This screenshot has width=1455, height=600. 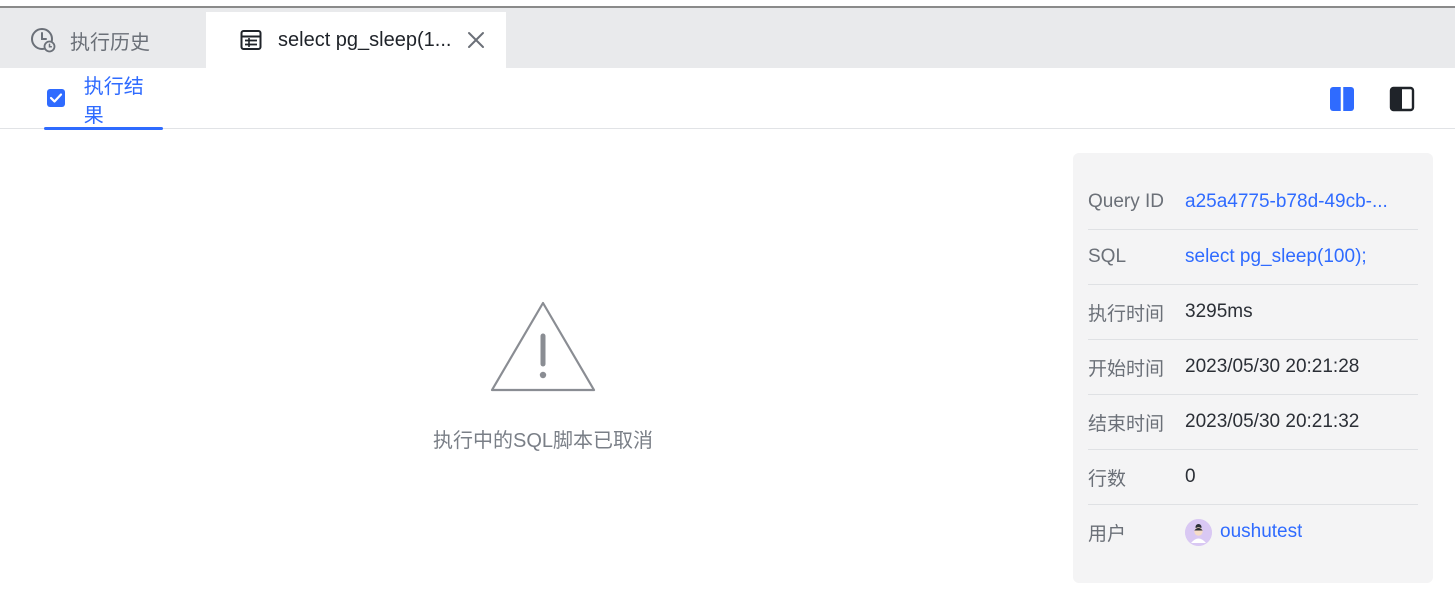 What do you see at coordinates (476, 40) in the screenshot?
I see `close-icon` at bounding box center [476, 40].